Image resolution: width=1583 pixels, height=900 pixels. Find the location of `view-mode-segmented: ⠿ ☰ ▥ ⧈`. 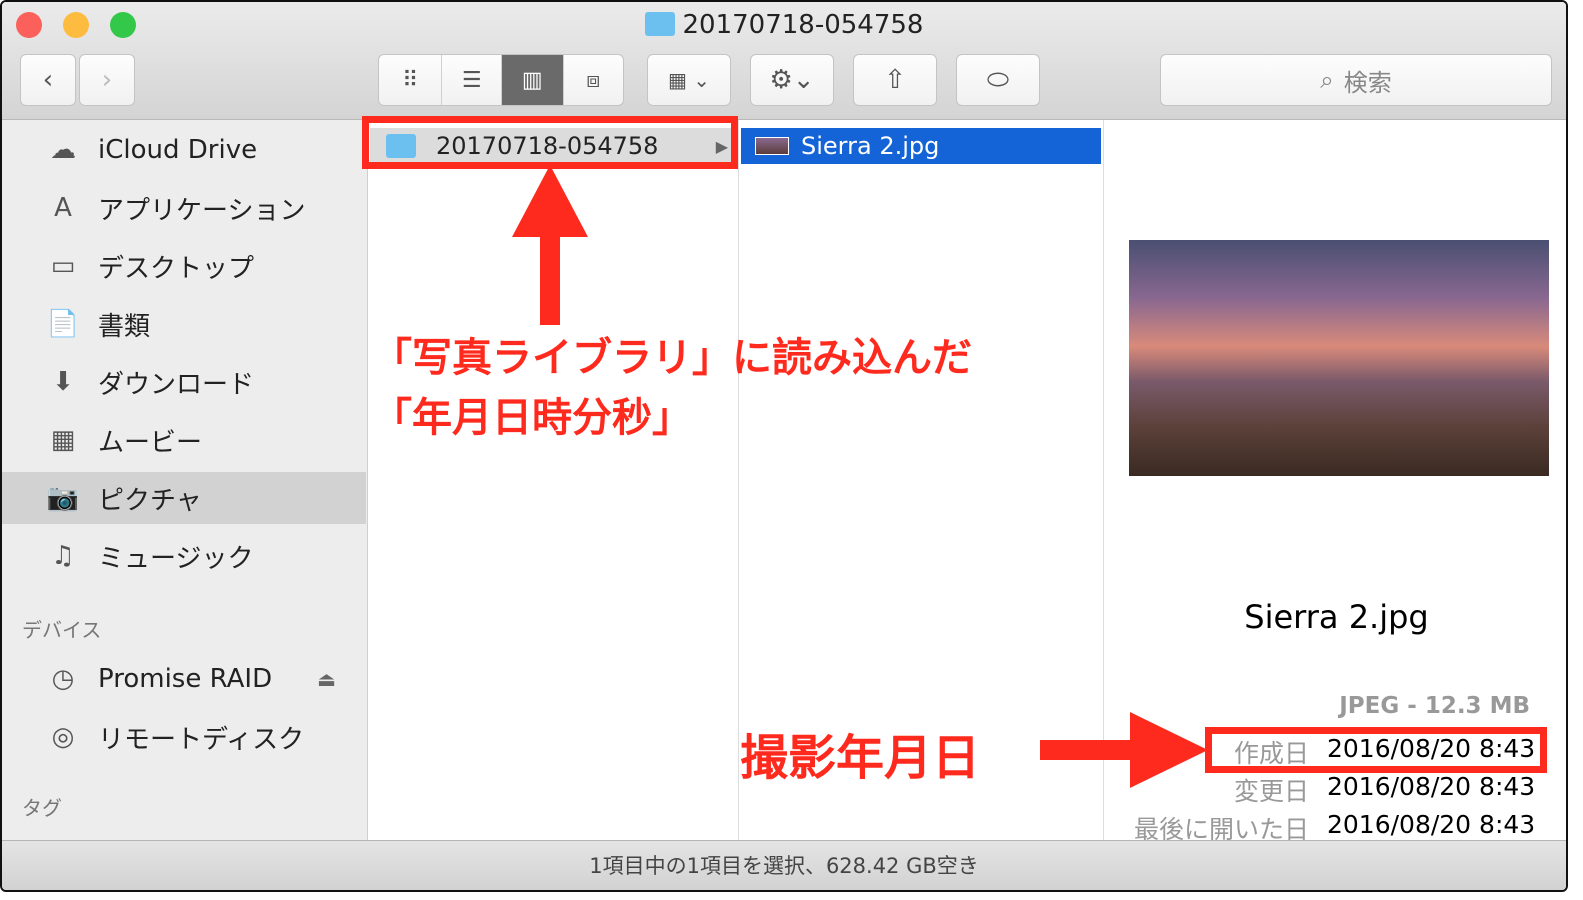

view-mode-segmented: ⠿ ☰ ▥ ⧈ is located at coordinates (501, 80).